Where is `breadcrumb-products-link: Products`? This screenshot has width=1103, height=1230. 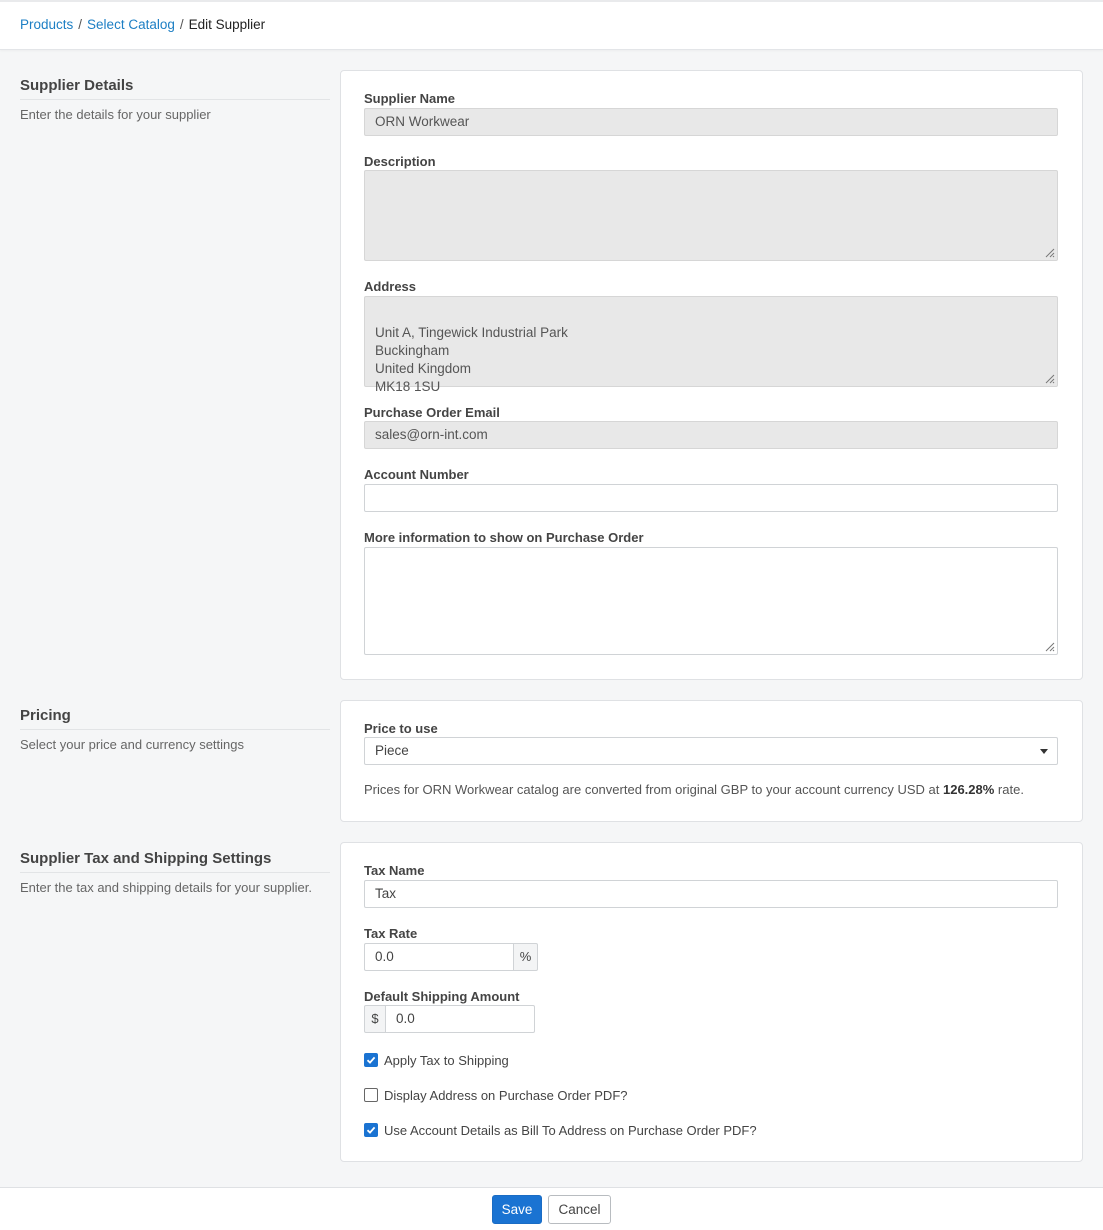 breadcrumb-products-link: Products is located at coordinates (46, 24).